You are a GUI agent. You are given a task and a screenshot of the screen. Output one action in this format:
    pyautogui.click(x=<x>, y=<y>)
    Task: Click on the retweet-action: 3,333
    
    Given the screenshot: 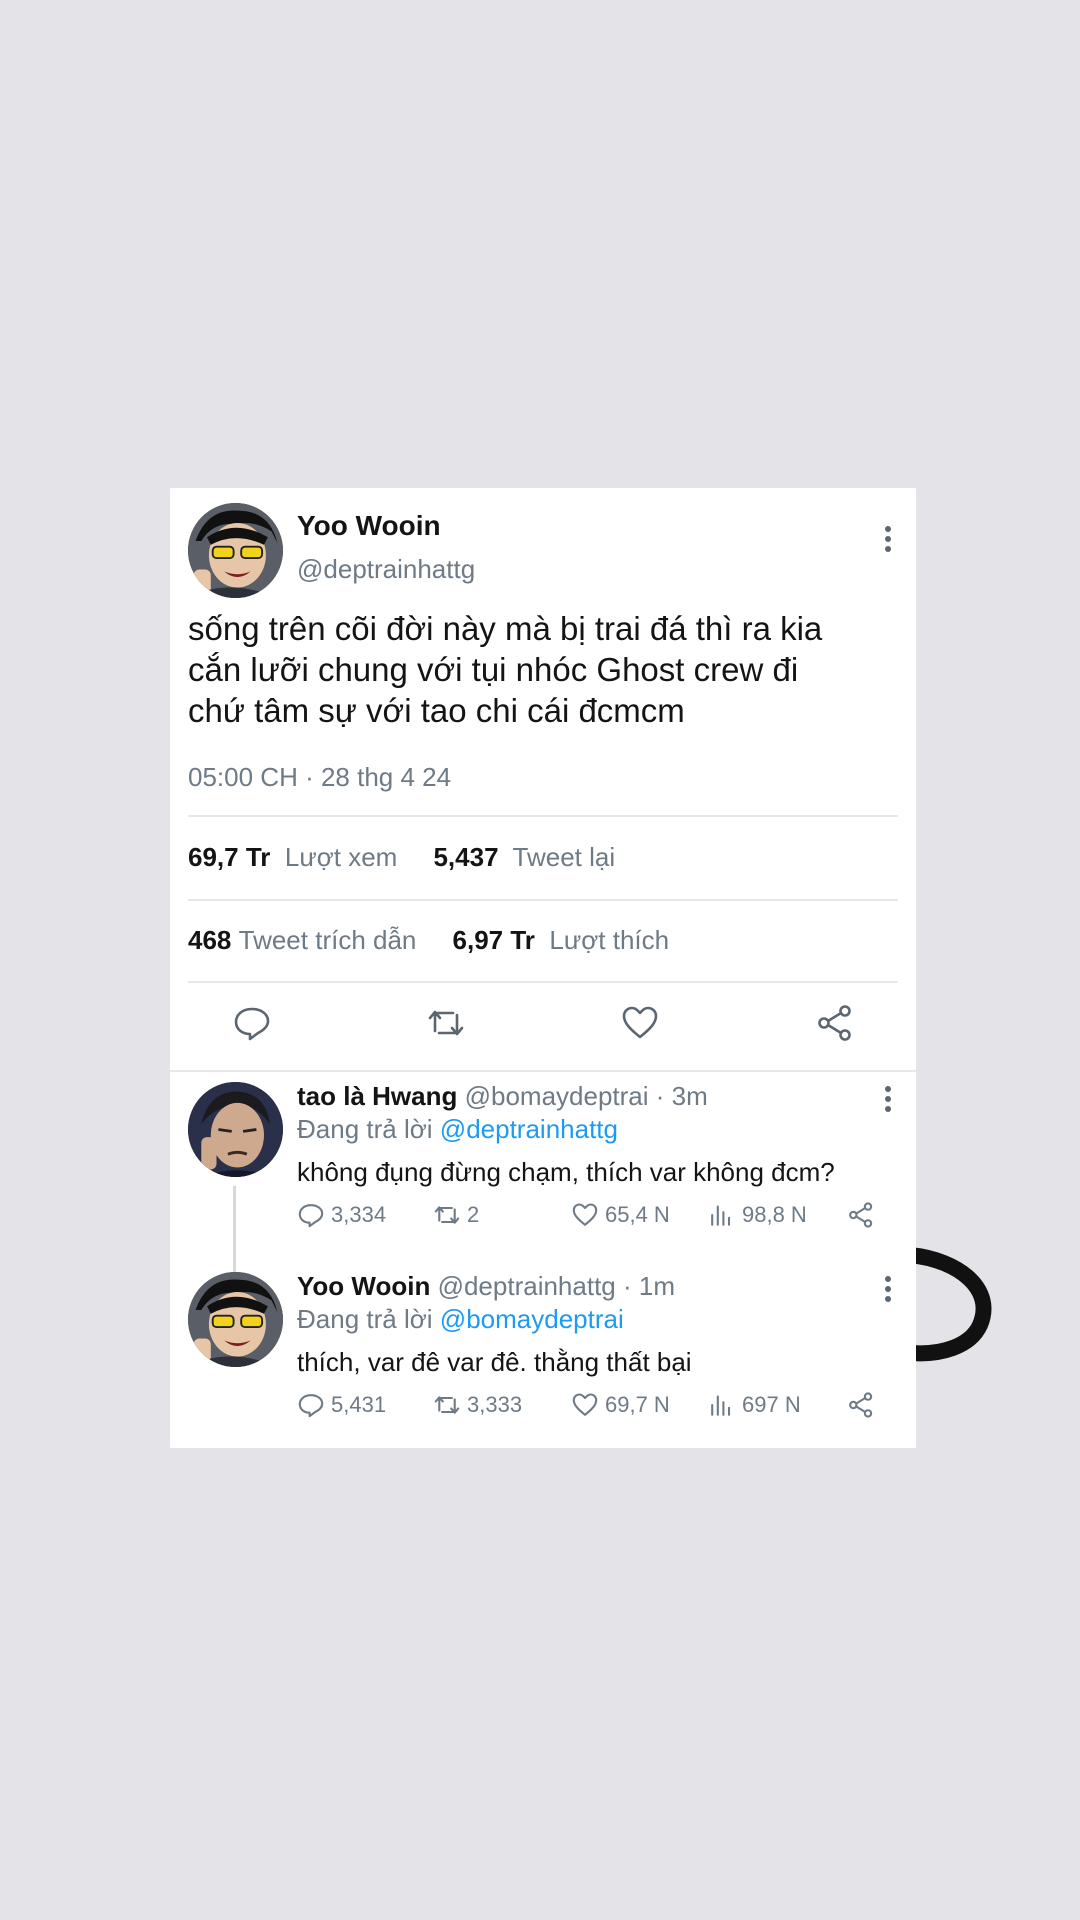 What is the action you would take?
    pyautogui.click(x=477, y=1405)
    